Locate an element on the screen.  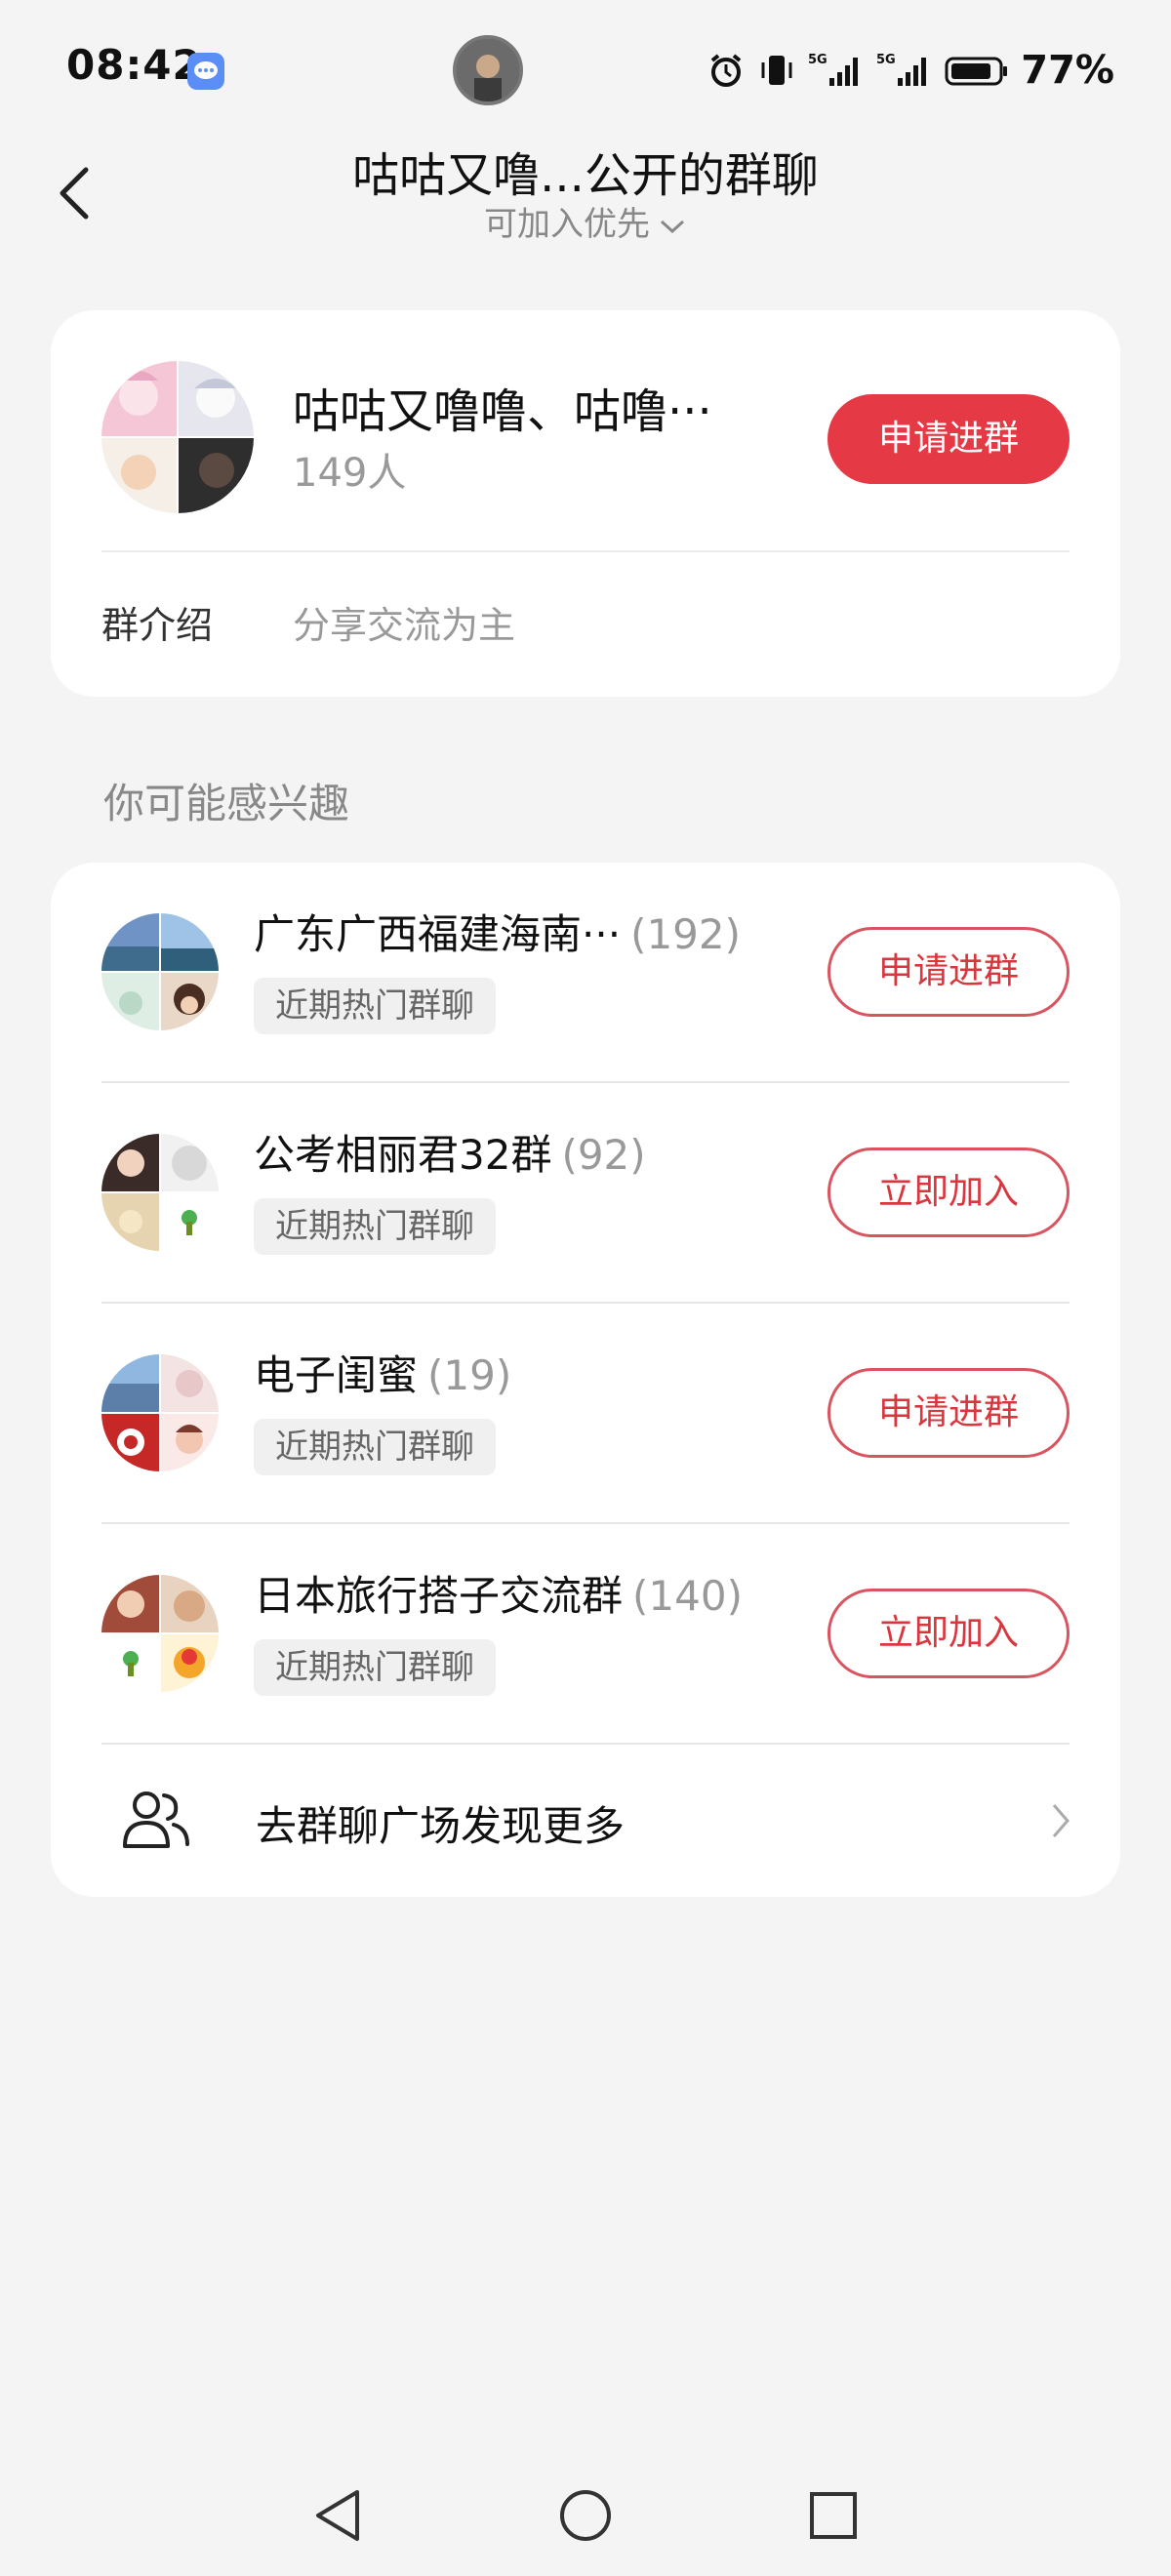
filter-dropdown: 可加入优先 is located at coordinates (585, 221).